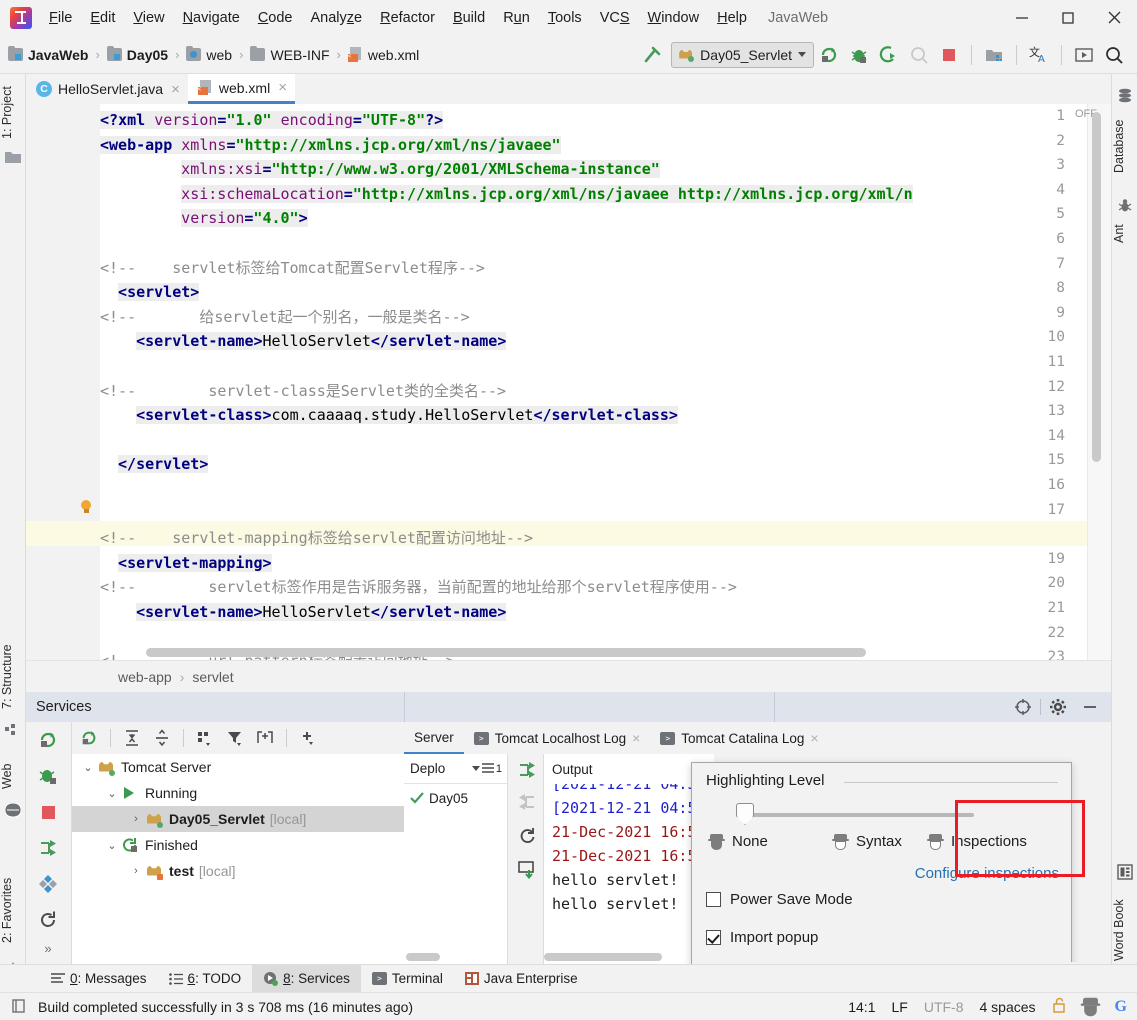 The width and height of the screenshot is (1137, 1020). I want to click on run-icon, so click(829, 55).